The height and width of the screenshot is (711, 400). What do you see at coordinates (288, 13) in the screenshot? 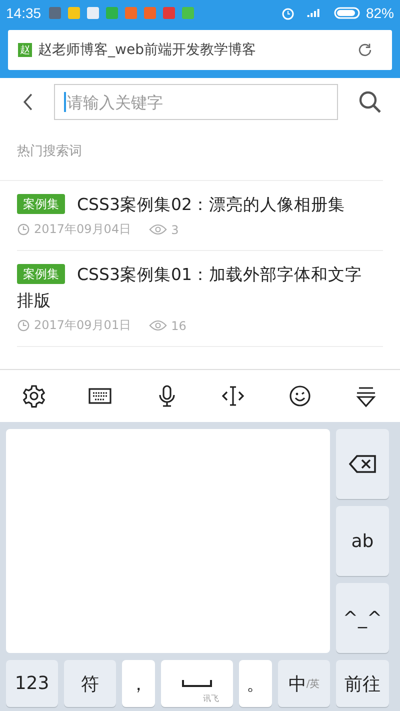
I see `alarm-icon` at bounding box center [288, 13].